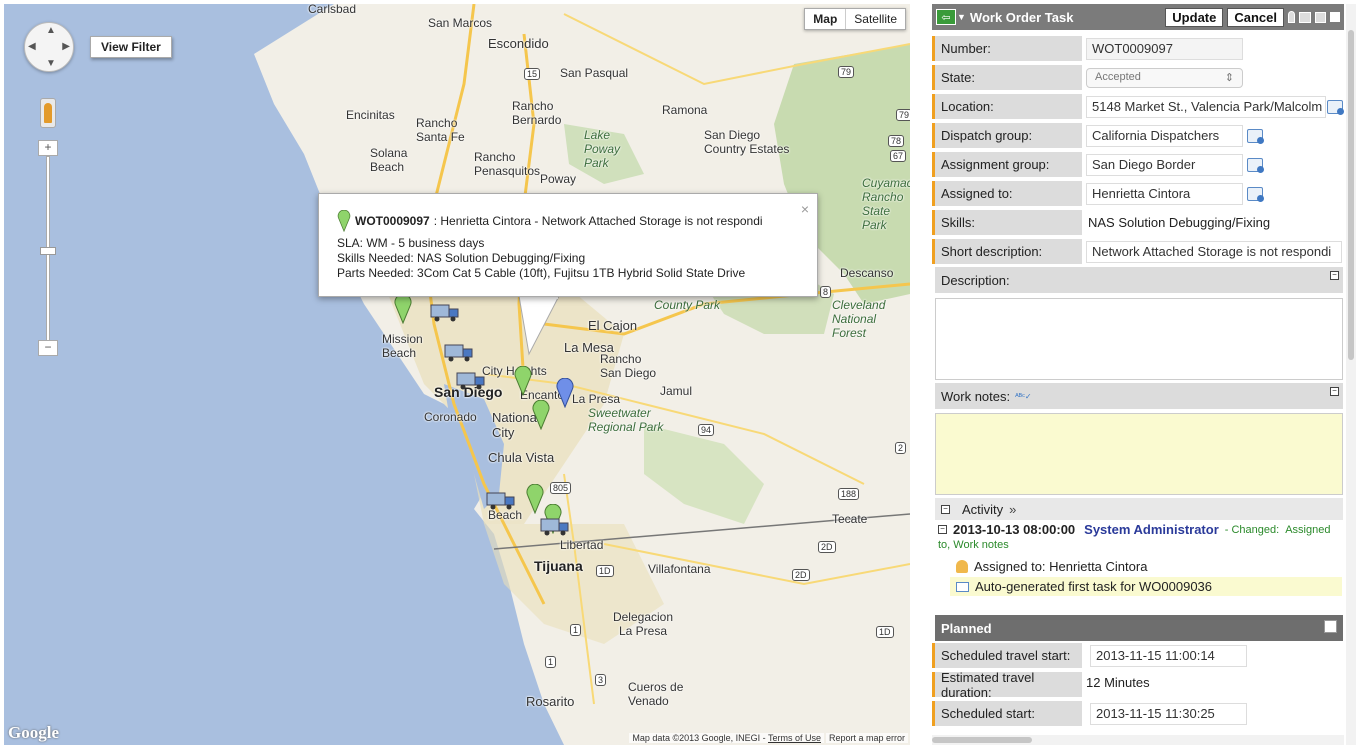 This screenshot has width=1356, height=749. What do you see at coordinates (1139, 280) in the screenshot?
I see `description-header: Description: −` at bounding box center [1139, 280].